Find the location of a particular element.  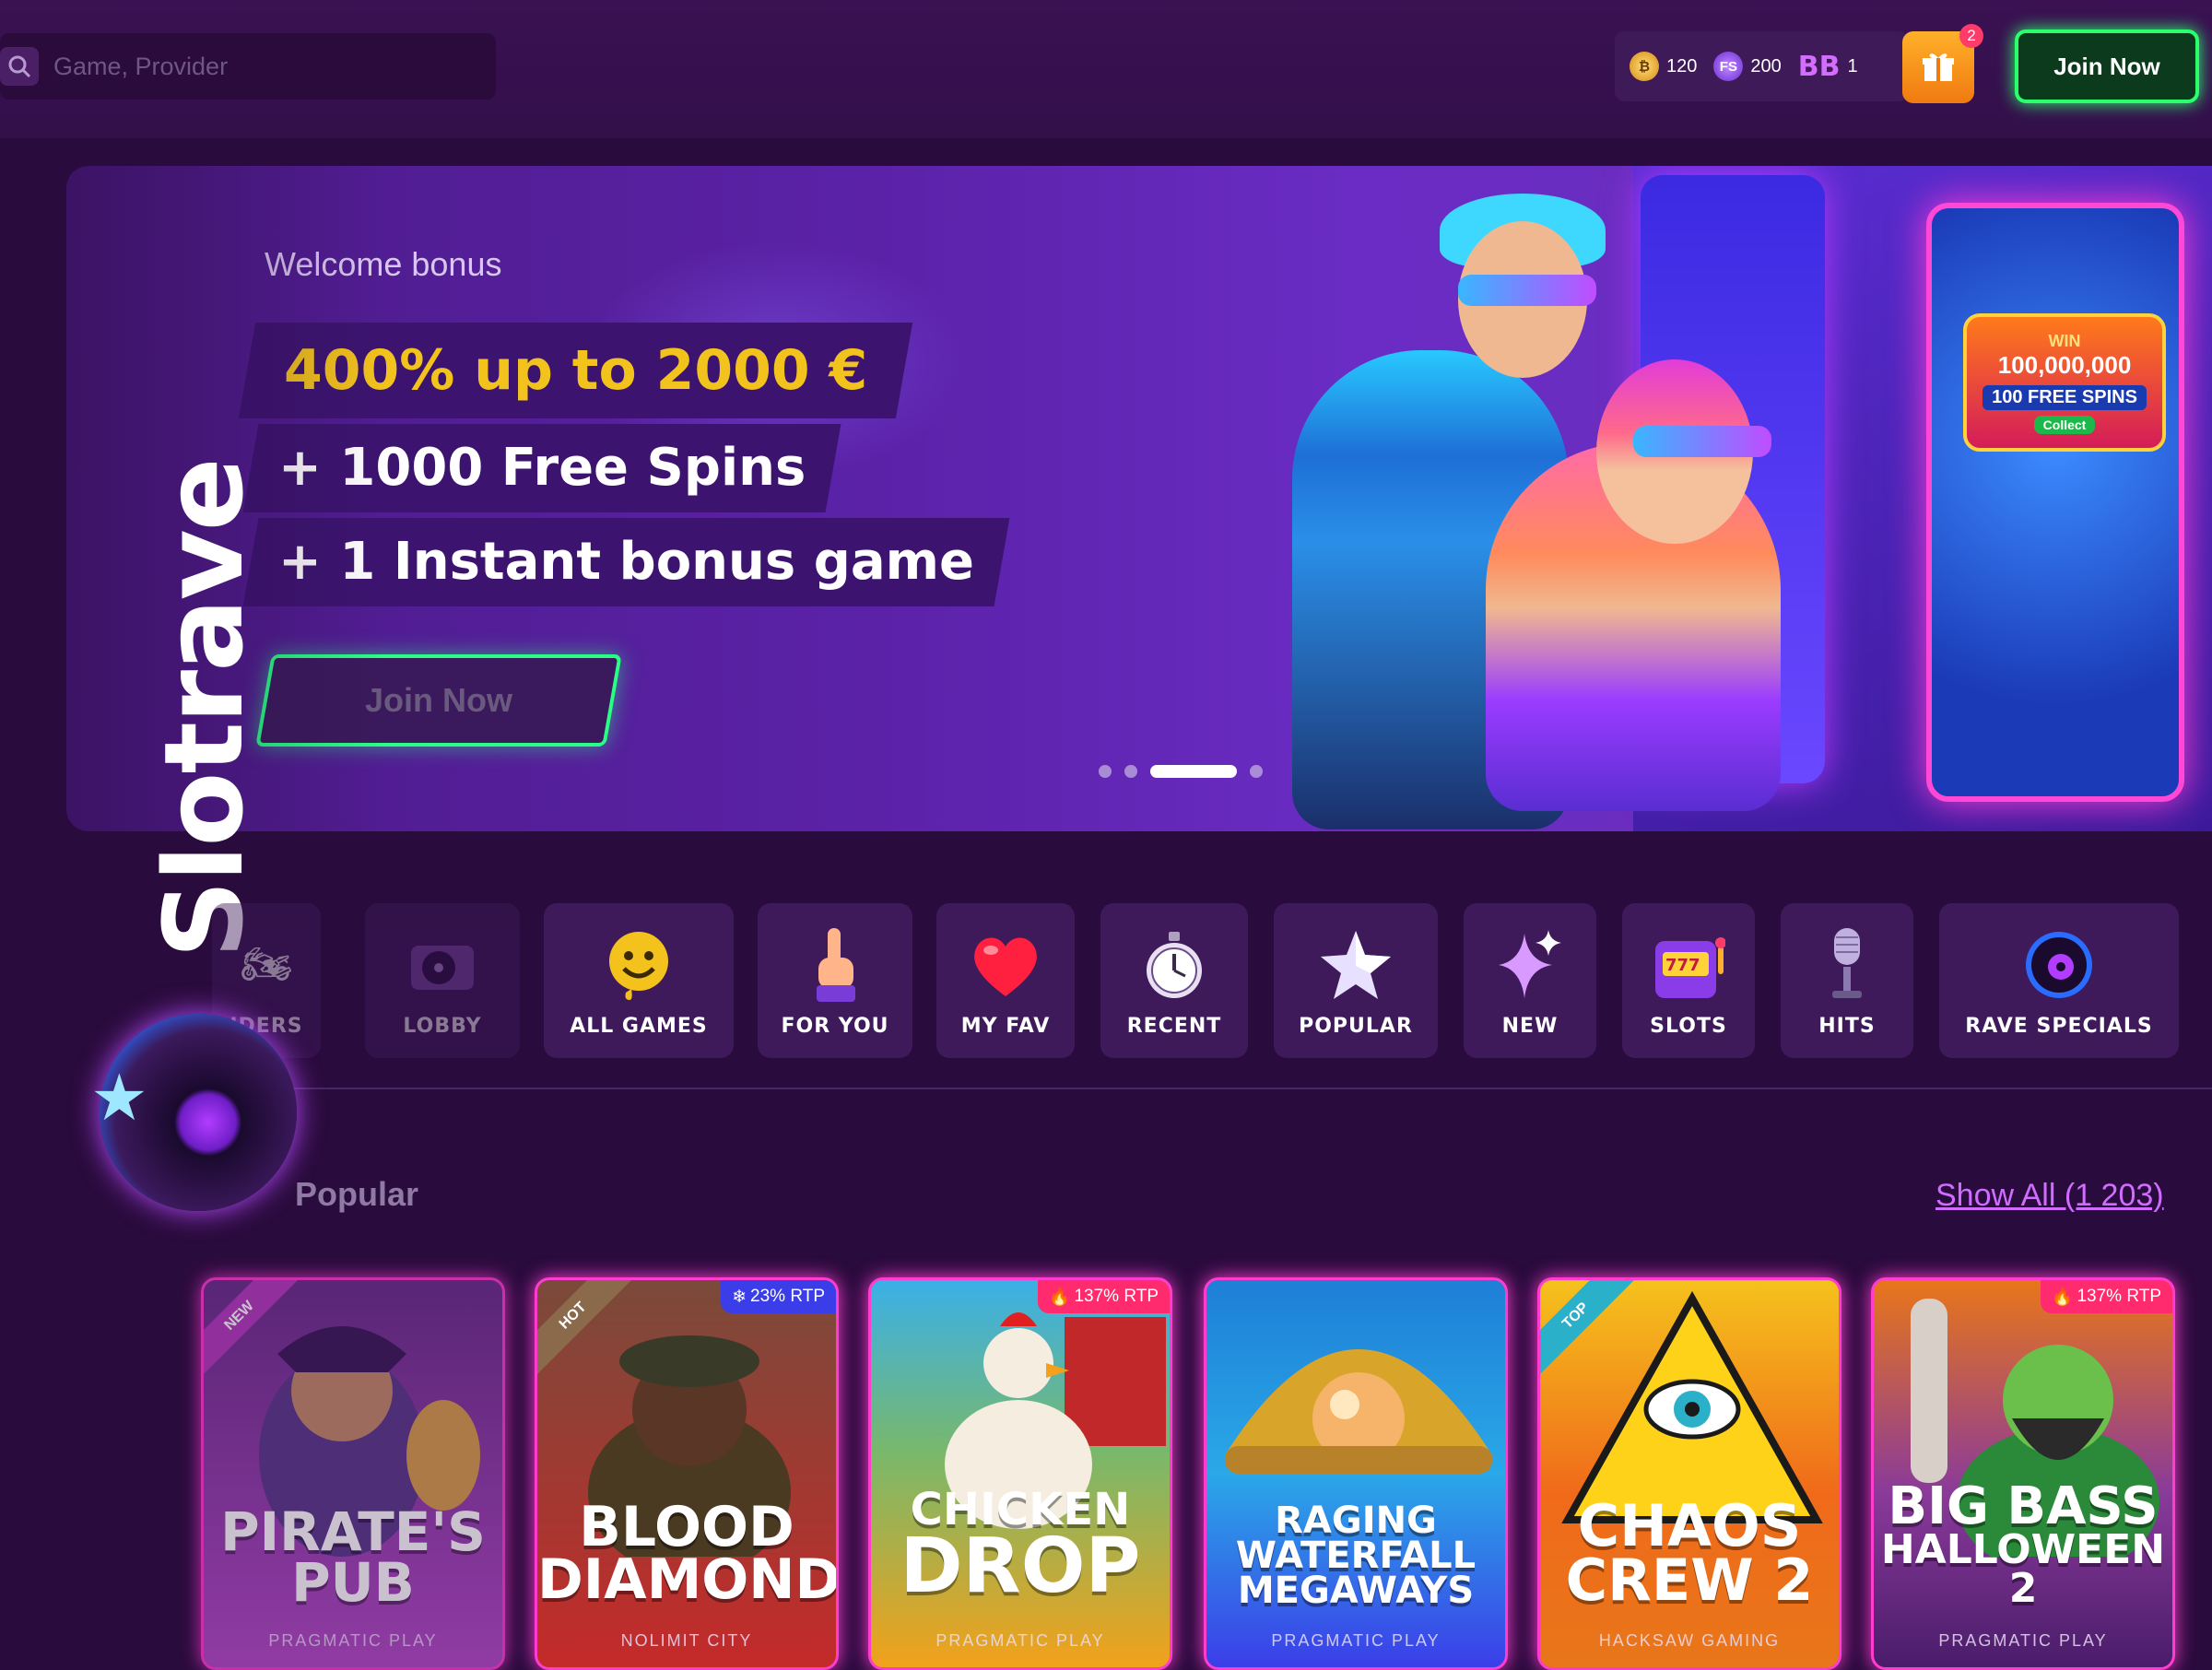

category-hits: HITS is located at coordinates (1847, 980).